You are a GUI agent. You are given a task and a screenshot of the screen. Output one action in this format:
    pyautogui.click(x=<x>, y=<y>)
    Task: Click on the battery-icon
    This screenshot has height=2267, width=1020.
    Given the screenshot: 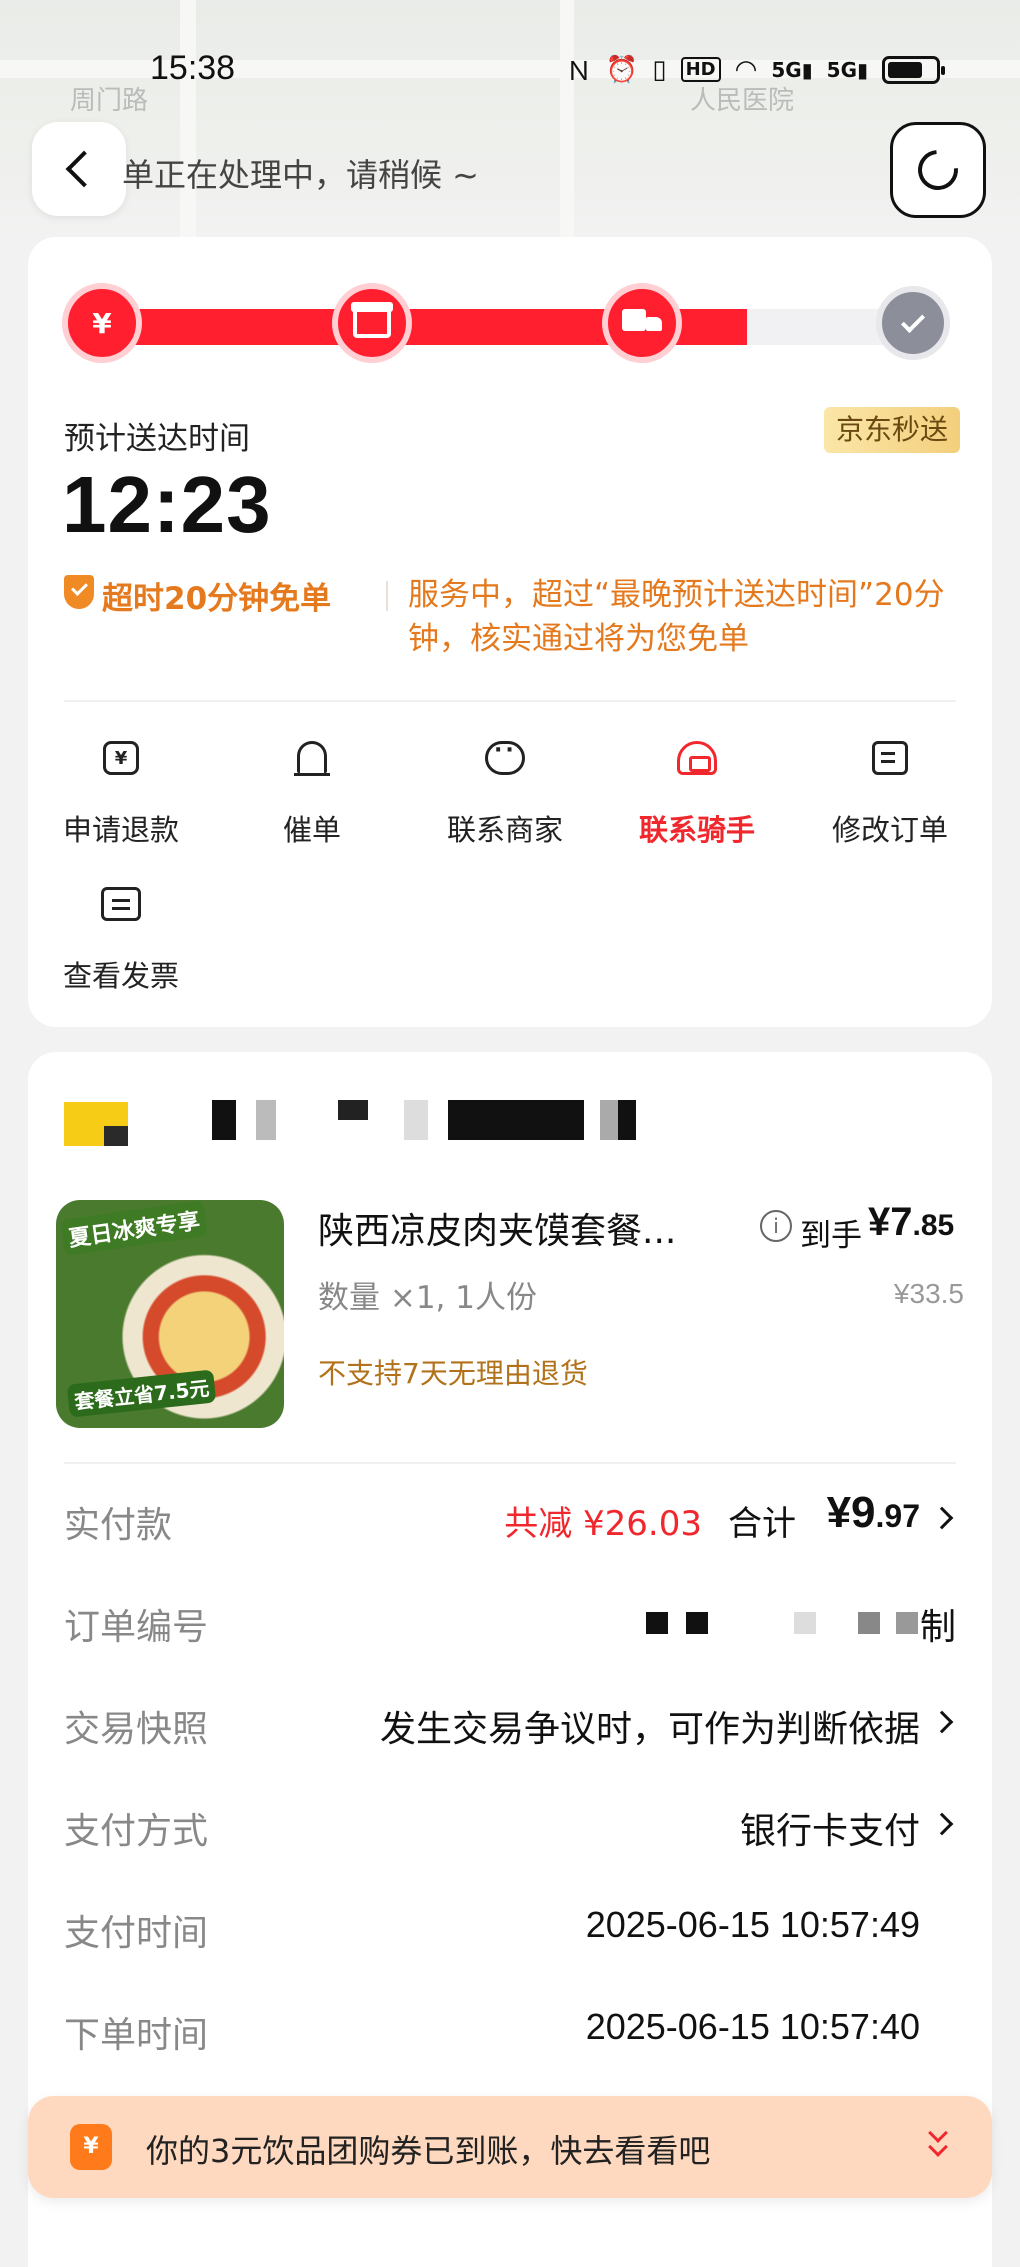 What is the action you would take?
    pyautogui.click(x=913, y=69)
    